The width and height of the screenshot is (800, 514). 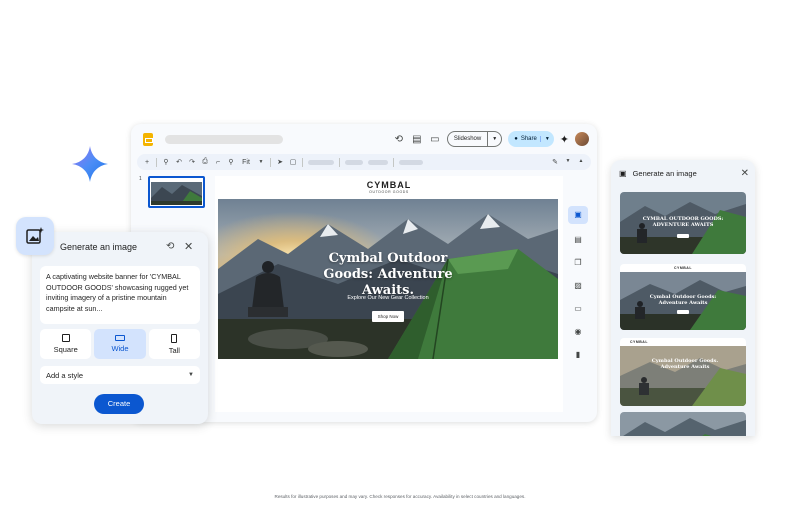 I want to click on doc-title-placeholder, so click(x=224, y=139).